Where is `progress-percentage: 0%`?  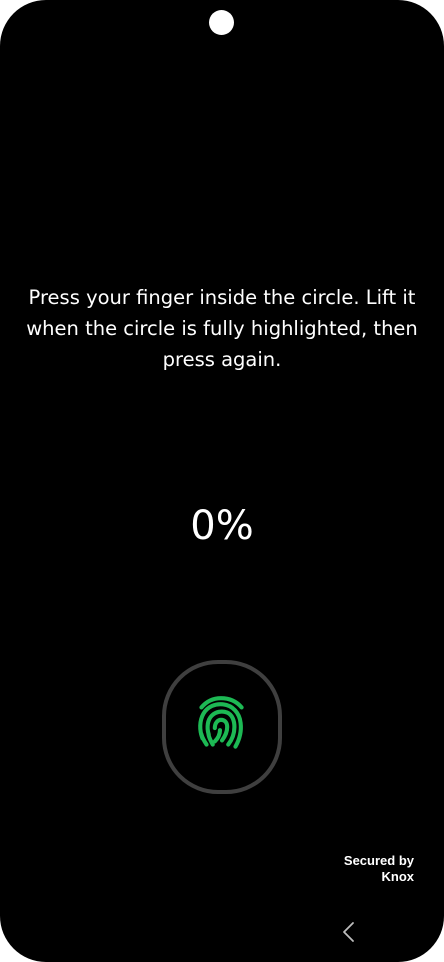 progress-percentage: 0% is located at coordinates (222, 526).